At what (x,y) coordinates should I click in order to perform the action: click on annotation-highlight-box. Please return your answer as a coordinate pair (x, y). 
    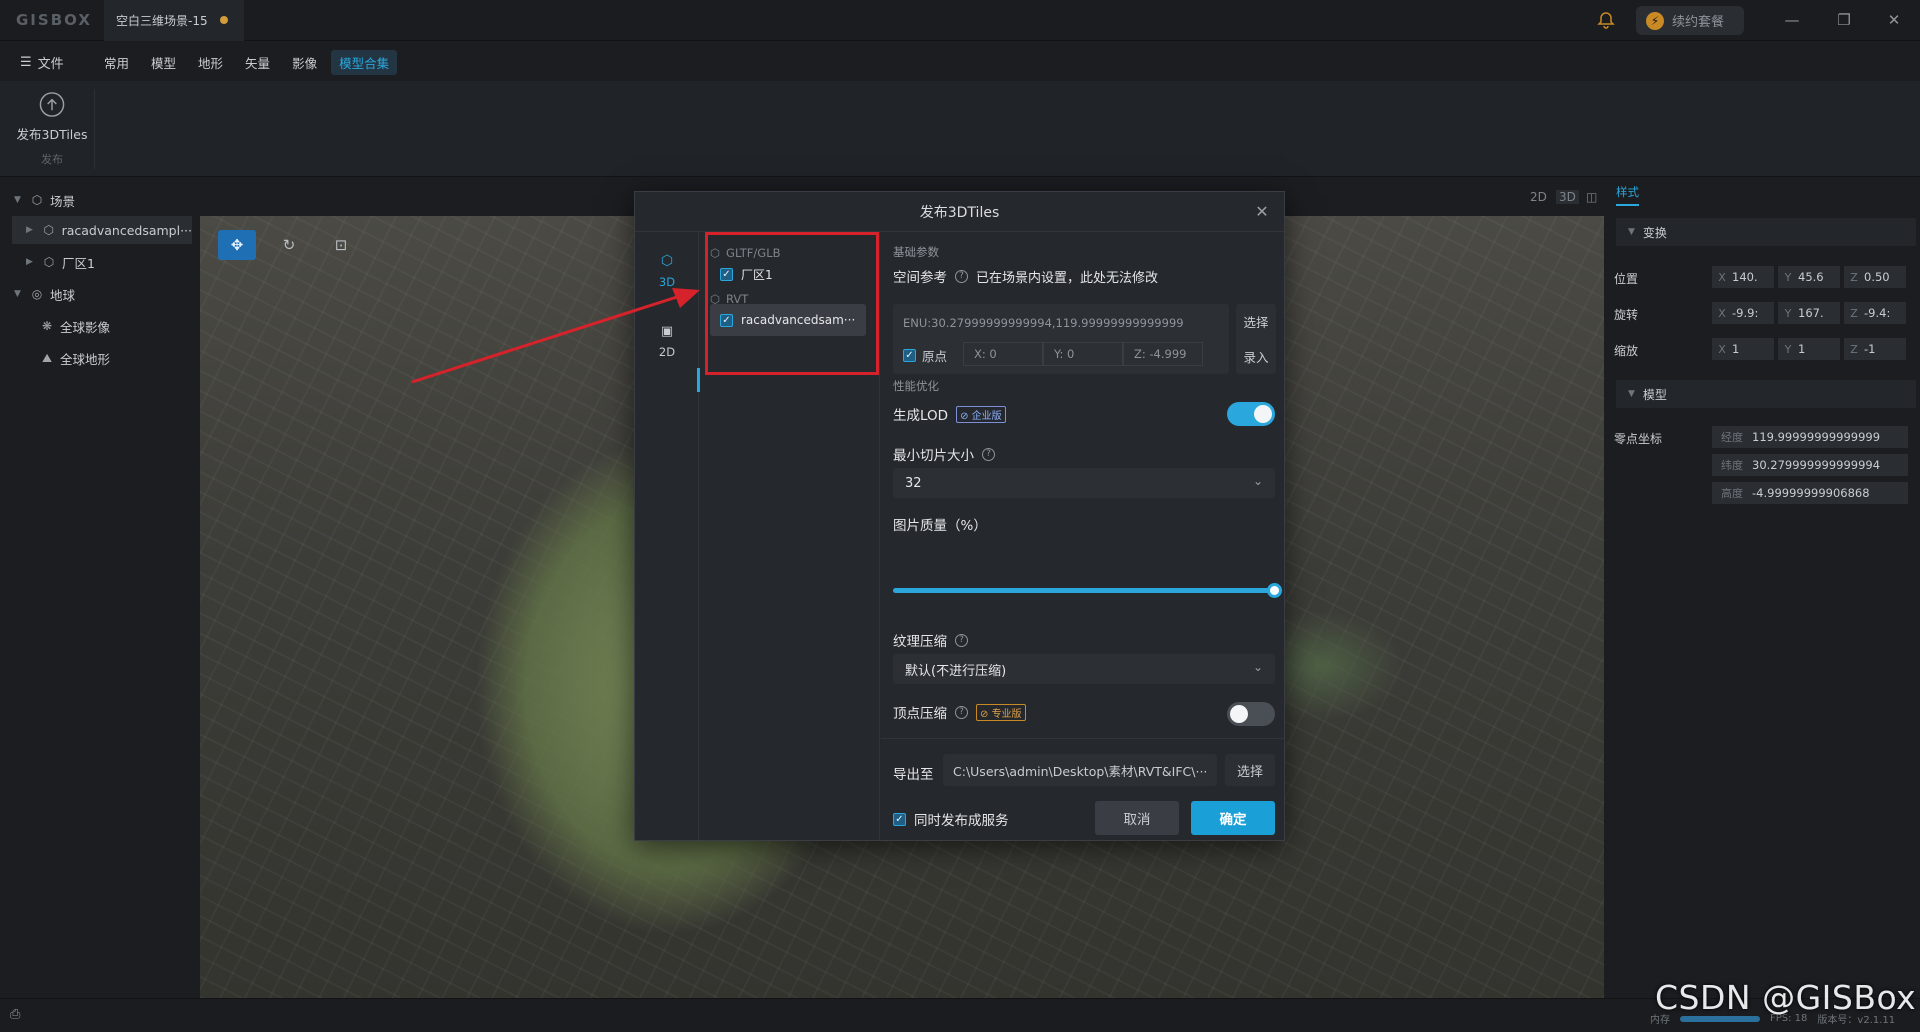
    Looking at the image, I should click on (792, 303).